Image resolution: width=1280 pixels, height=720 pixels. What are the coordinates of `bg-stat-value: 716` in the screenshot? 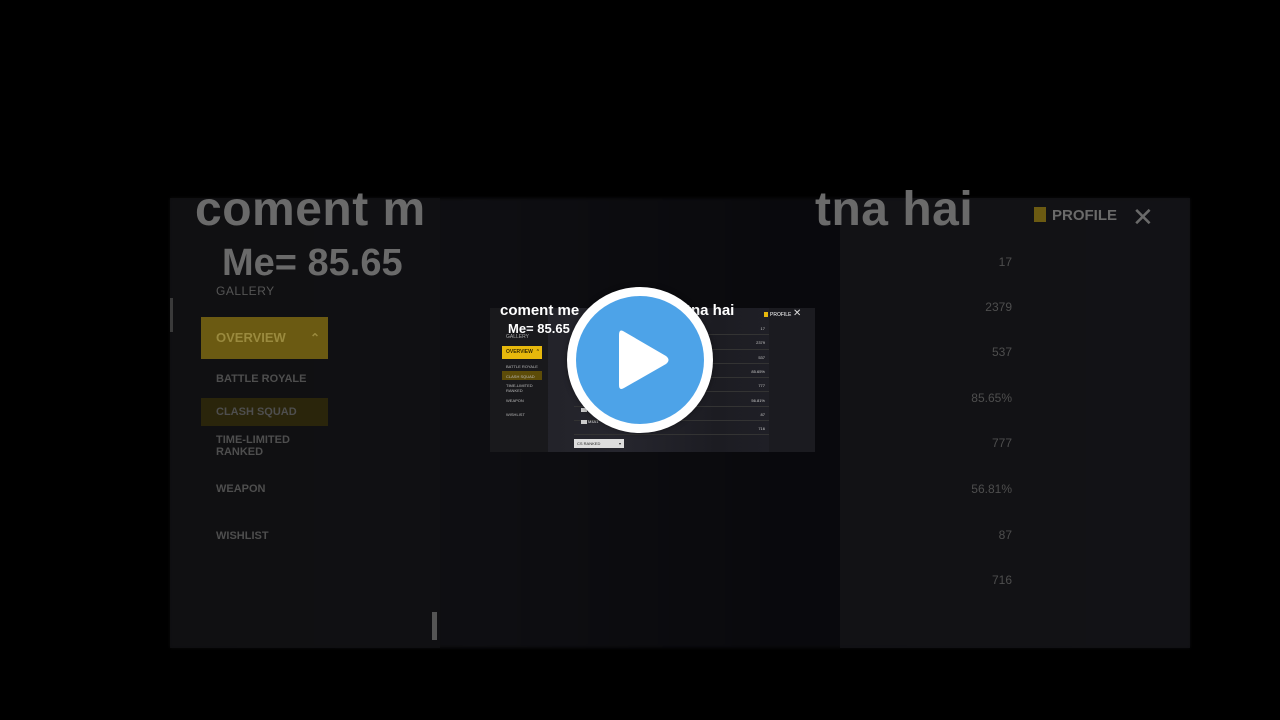 It's located at (1001, 580).